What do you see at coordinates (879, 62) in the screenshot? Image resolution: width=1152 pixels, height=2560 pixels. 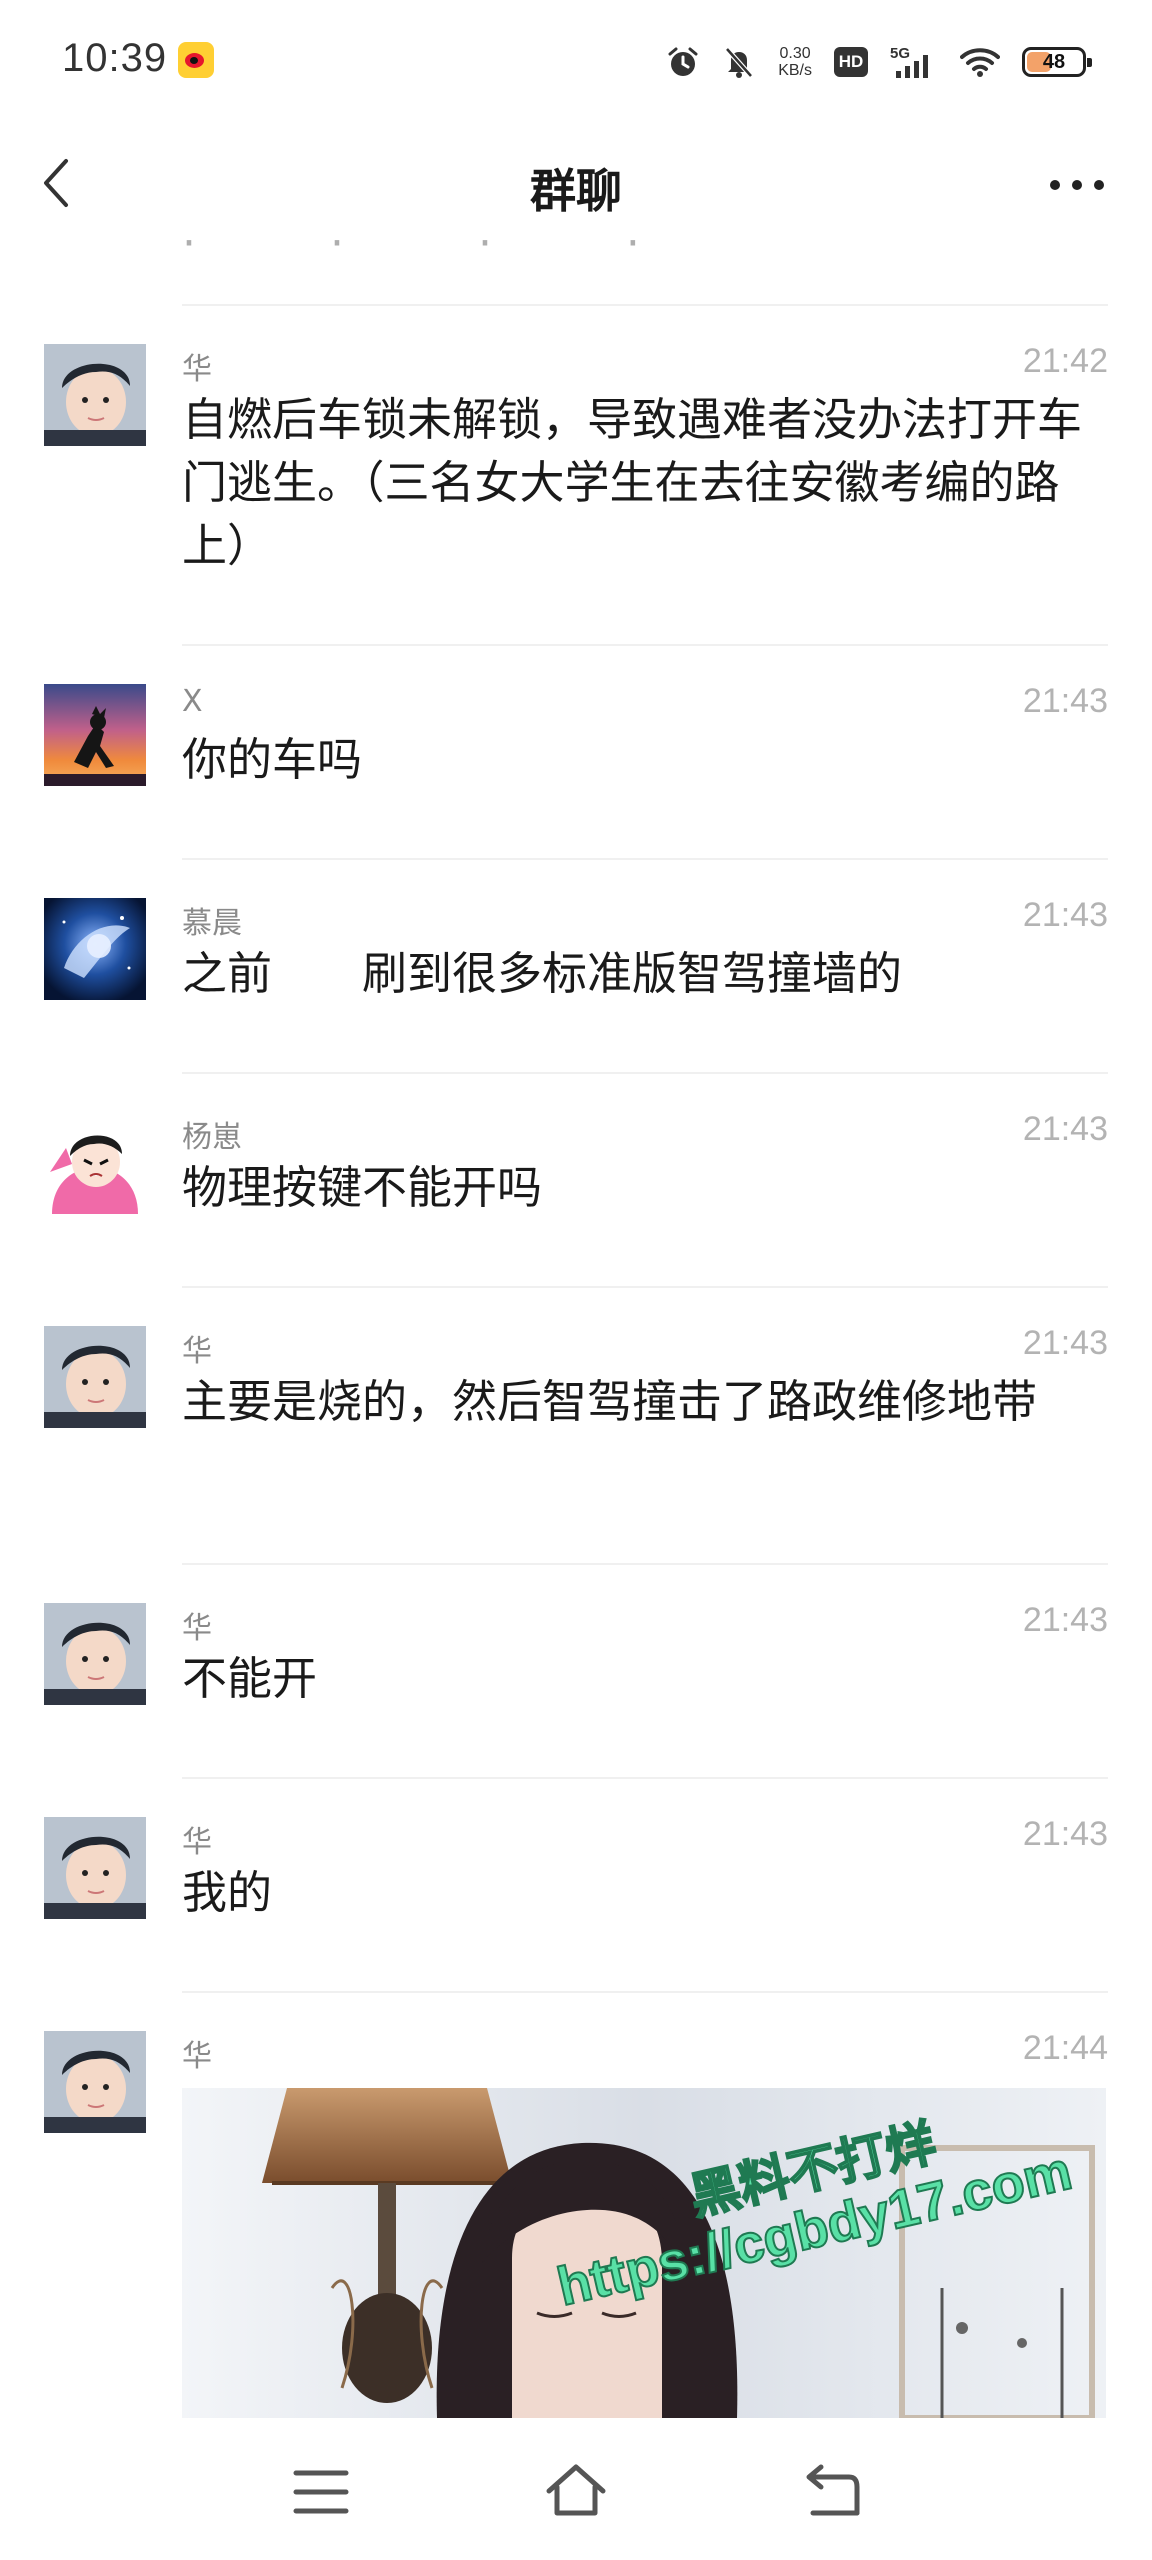 I see `status-icons: 0.30 KB/s HD 5G 48` at bounding box center [879, 62].